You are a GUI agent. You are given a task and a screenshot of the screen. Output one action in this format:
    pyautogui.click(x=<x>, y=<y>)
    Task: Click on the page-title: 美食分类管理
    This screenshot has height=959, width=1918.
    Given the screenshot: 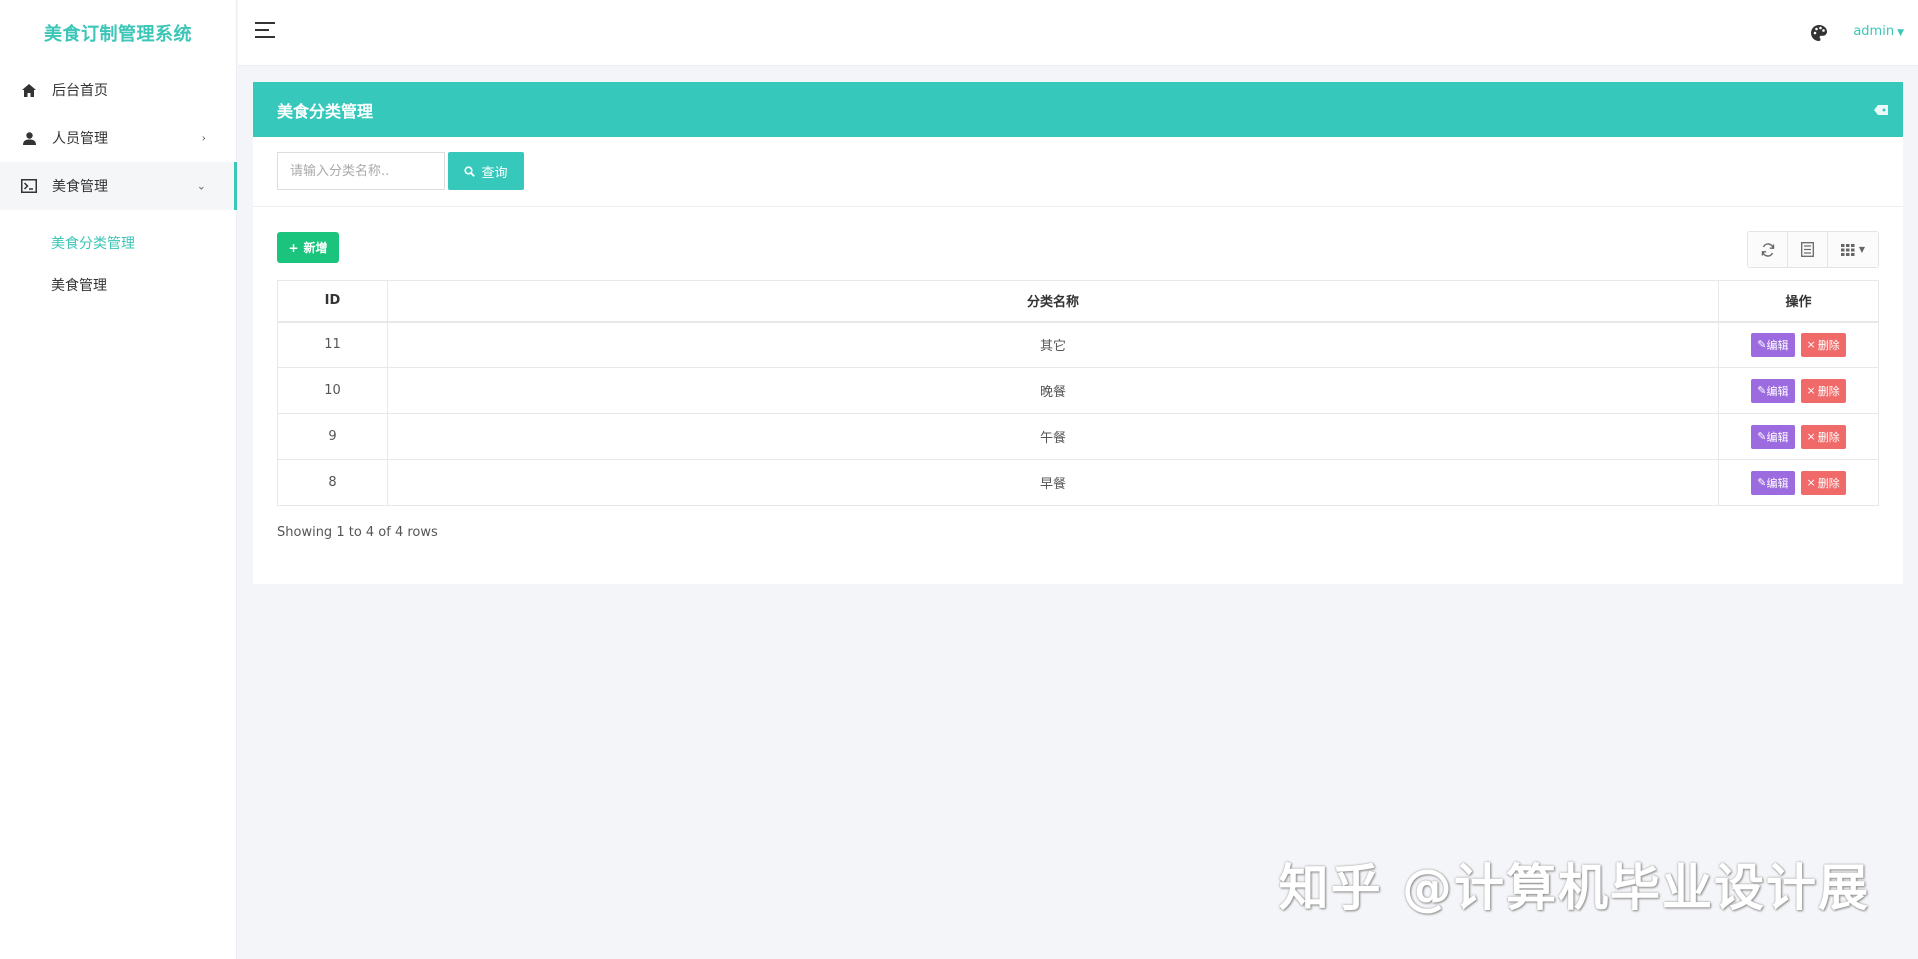 What is the action you would take?
    pyautogui.click(x=325, y=111)
    